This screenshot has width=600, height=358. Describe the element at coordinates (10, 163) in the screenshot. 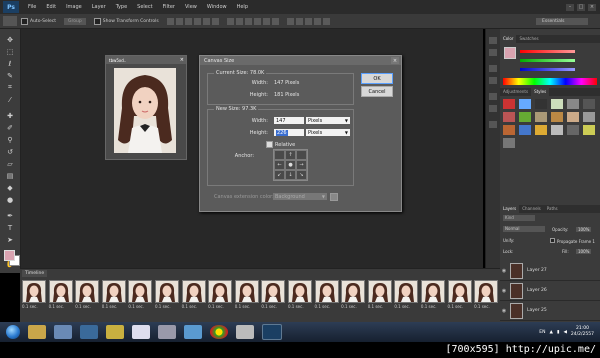

I see `eraser-tool-icon: ▱` at that location.